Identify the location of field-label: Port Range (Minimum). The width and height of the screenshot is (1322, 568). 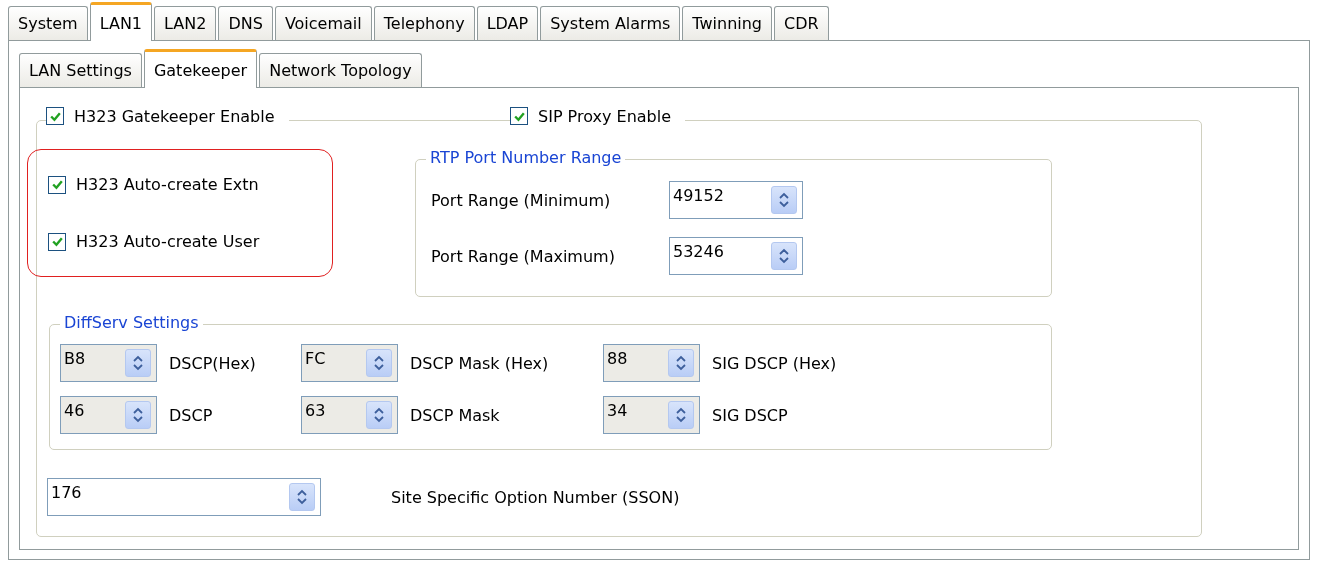
(521, 200).